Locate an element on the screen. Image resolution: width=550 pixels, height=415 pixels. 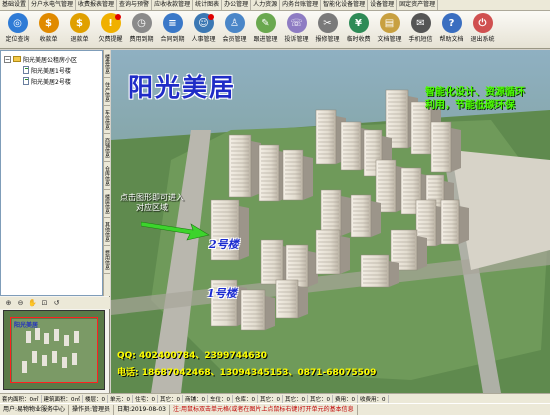
zoom-in-icon: ⊕ is located at coordinates (8, 303).